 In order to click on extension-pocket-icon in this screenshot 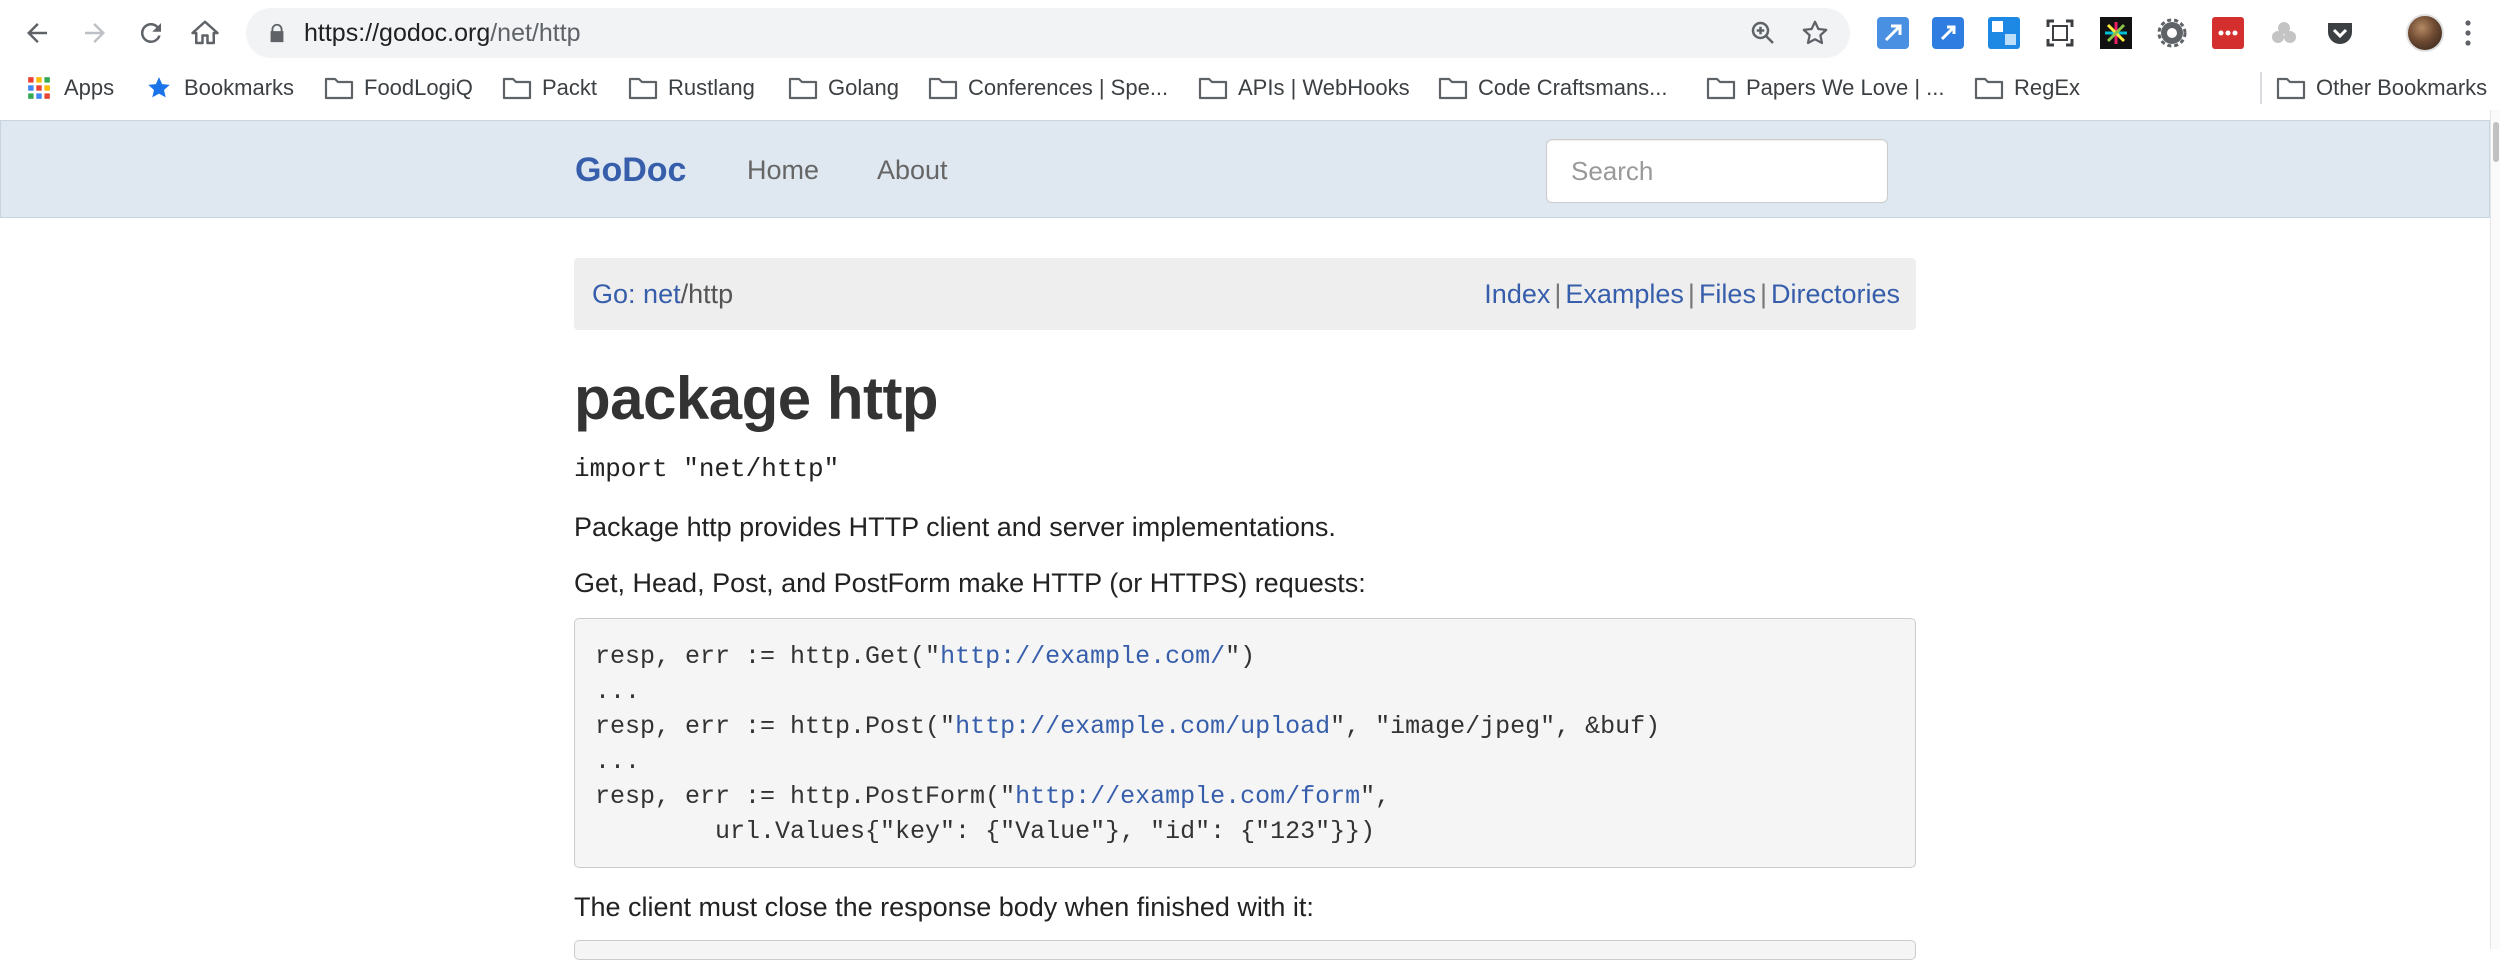, I will do `click(2340, 33)`.